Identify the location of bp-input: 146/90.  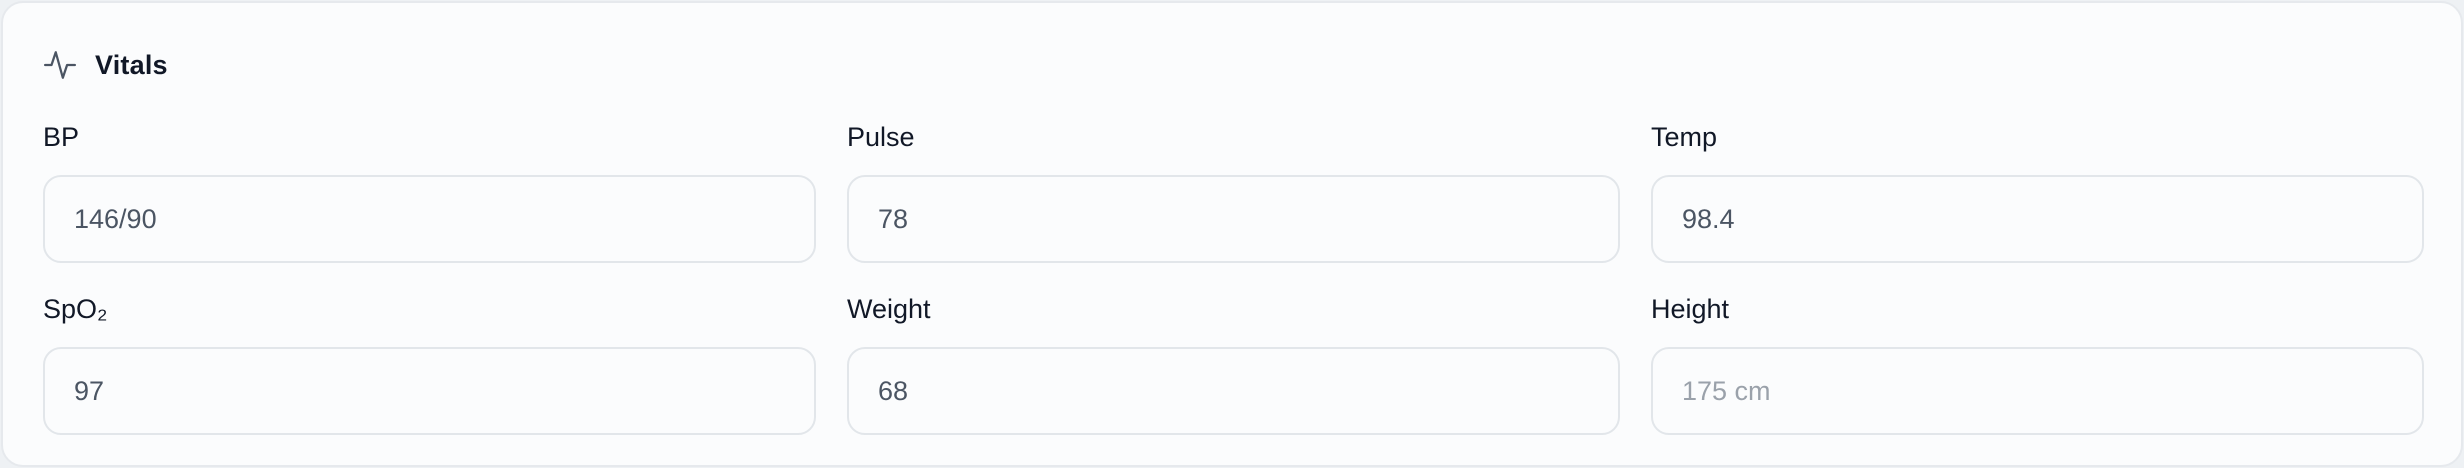
(429, 219).